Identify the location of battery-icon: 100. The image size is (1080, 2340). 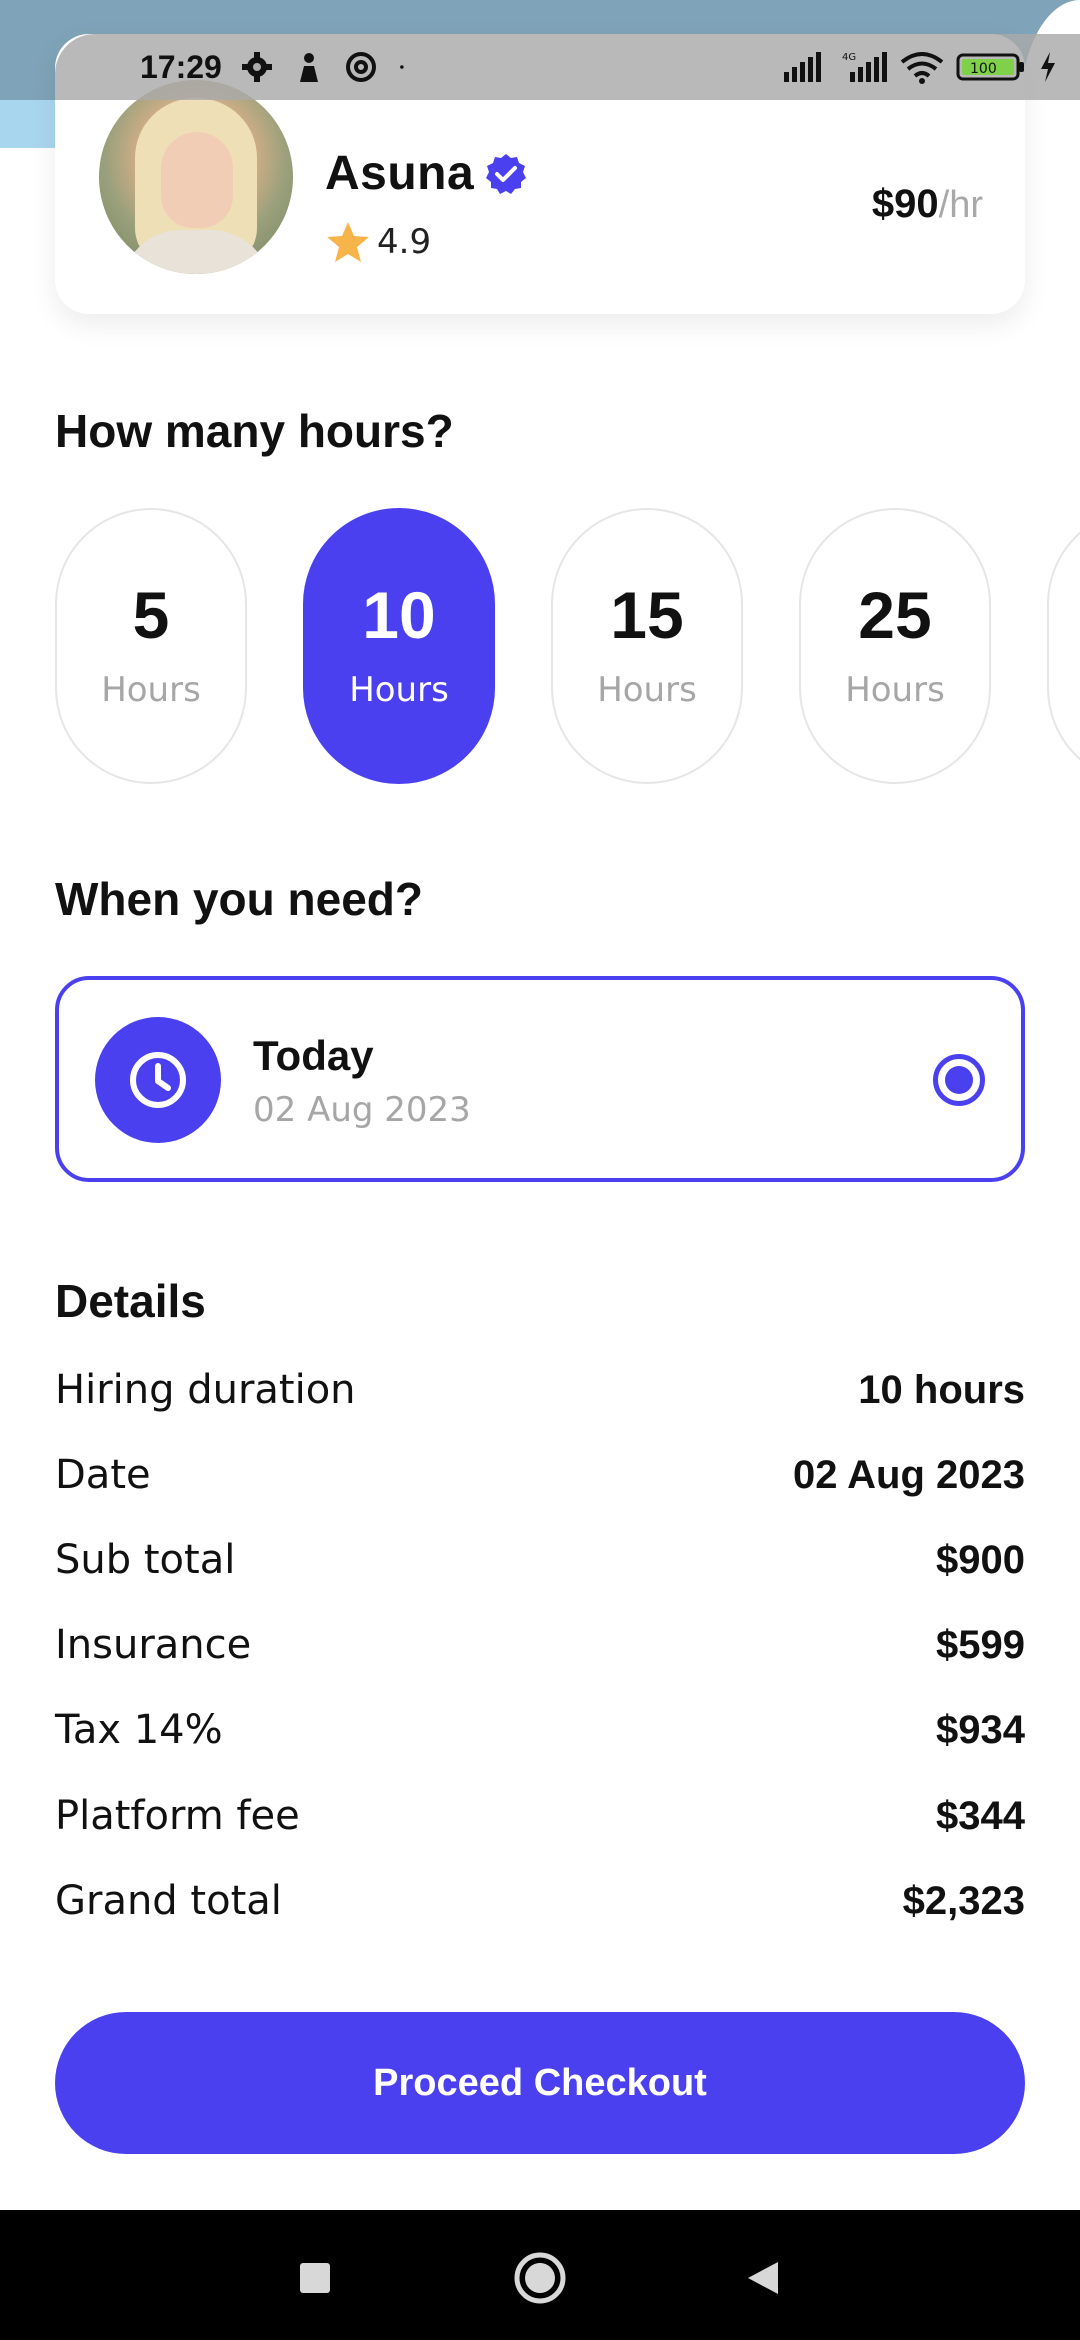
(990, 67).